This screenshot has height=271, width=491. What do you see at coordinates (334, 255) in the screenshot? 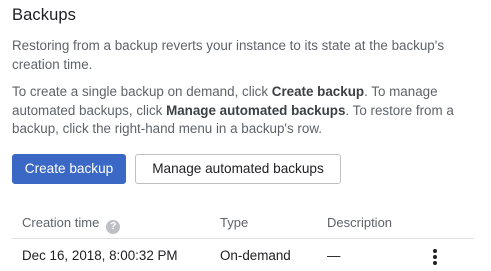
I see `cell-description: —` at bounding box center [334, 255].